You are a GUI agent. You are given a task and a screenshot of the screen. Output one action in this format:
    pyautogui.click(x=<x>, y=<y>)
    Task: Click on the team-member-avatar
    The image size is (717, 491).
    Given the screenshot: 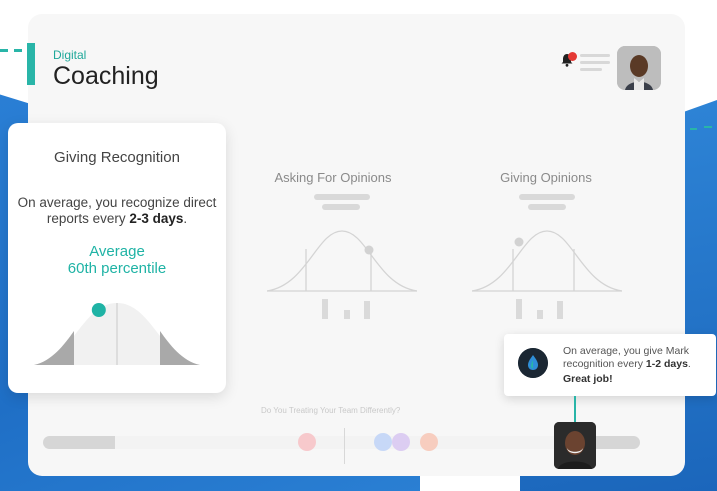 What is the action you would take?
    pyautogui.click(x=575, y=445)
    